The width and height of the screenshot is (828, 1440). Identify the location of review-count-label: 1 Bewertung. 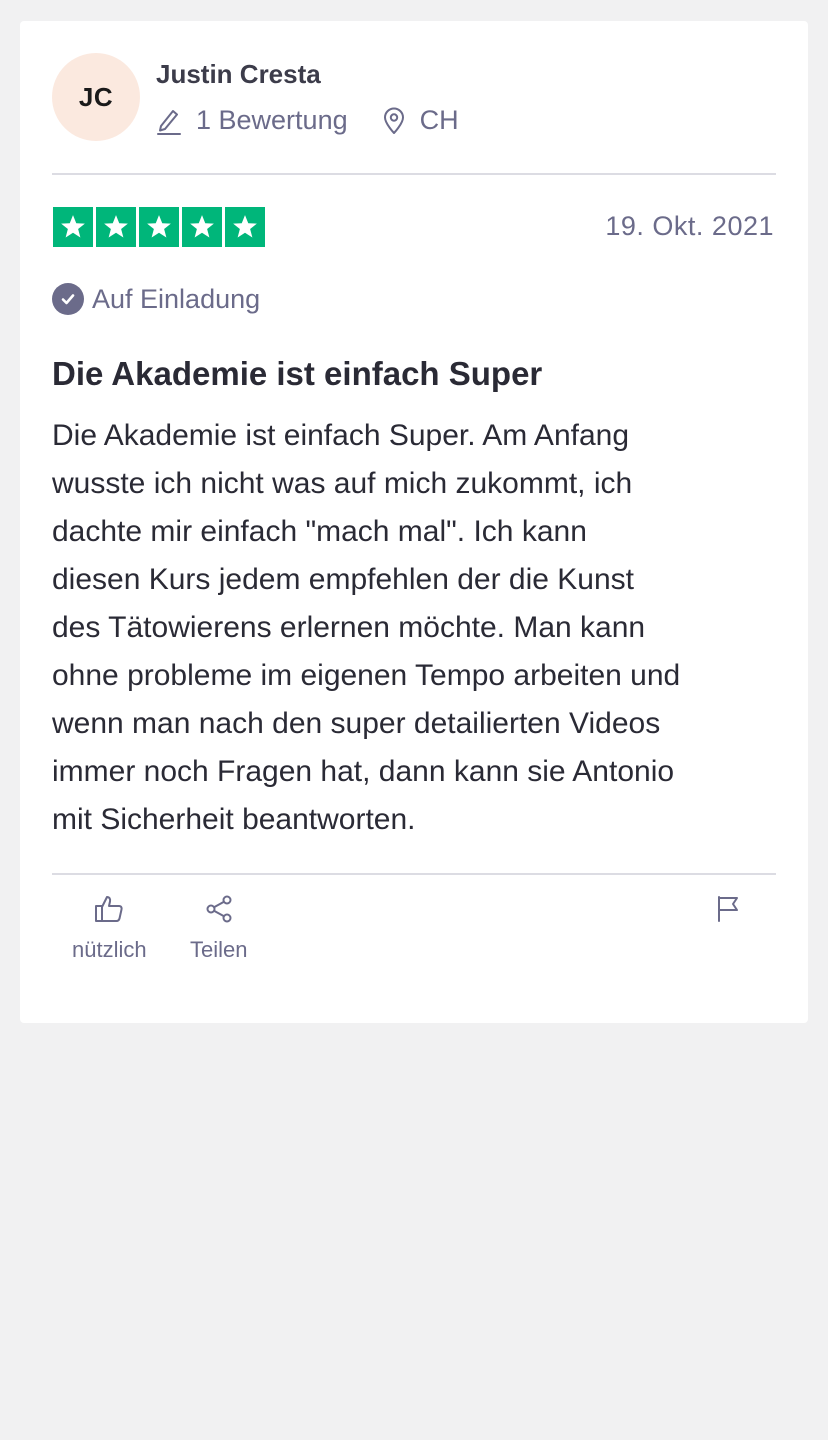
(272, 120).